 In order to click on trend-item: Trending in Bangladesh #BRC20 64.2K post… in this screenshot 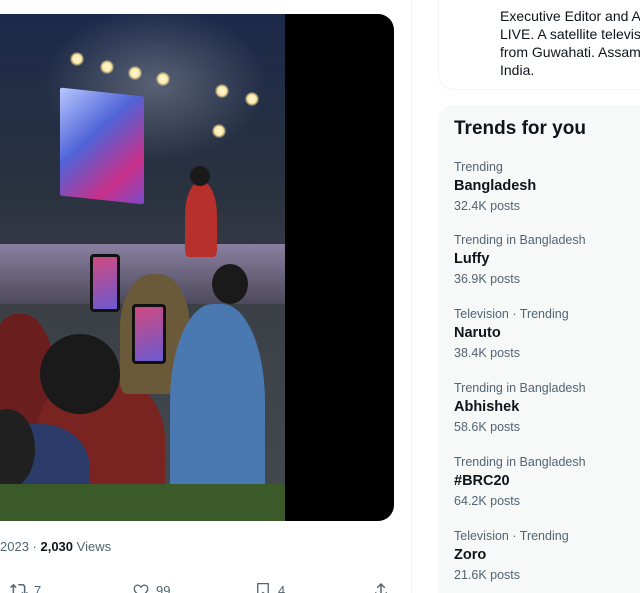, I will do `click(539, 492)`.